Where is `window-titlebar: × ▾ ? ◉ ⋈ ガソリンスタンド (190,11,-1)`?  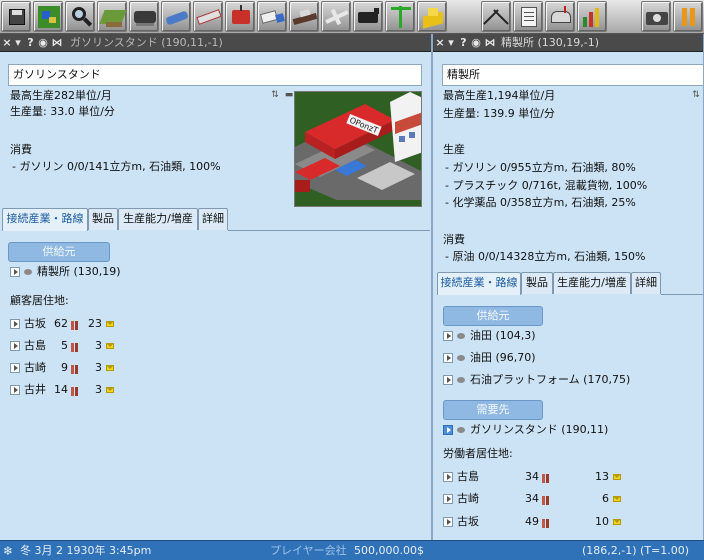 window-titlebar: × ▾ ? ◉ ⋈ ガソリンスタンド (190,11,-1) is located at coordinates (215, 43).